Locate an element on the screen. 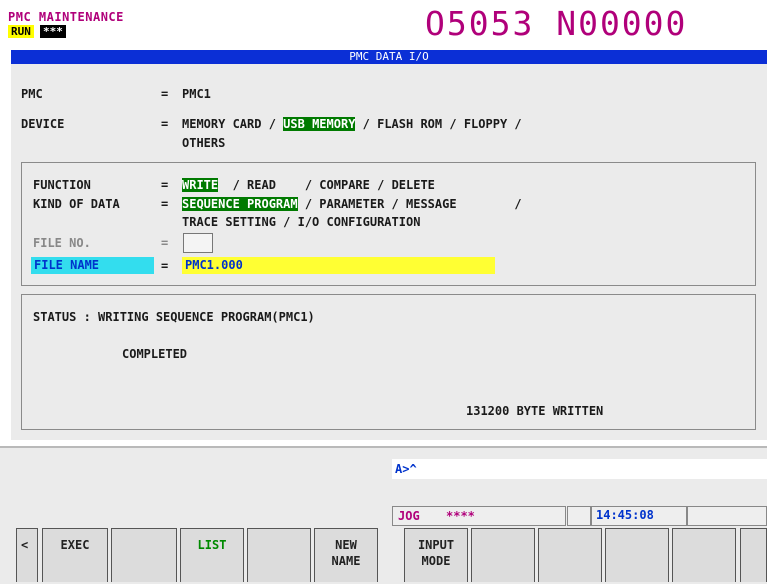  kind-of-data-equals: = is located at coordinates (165, 204).